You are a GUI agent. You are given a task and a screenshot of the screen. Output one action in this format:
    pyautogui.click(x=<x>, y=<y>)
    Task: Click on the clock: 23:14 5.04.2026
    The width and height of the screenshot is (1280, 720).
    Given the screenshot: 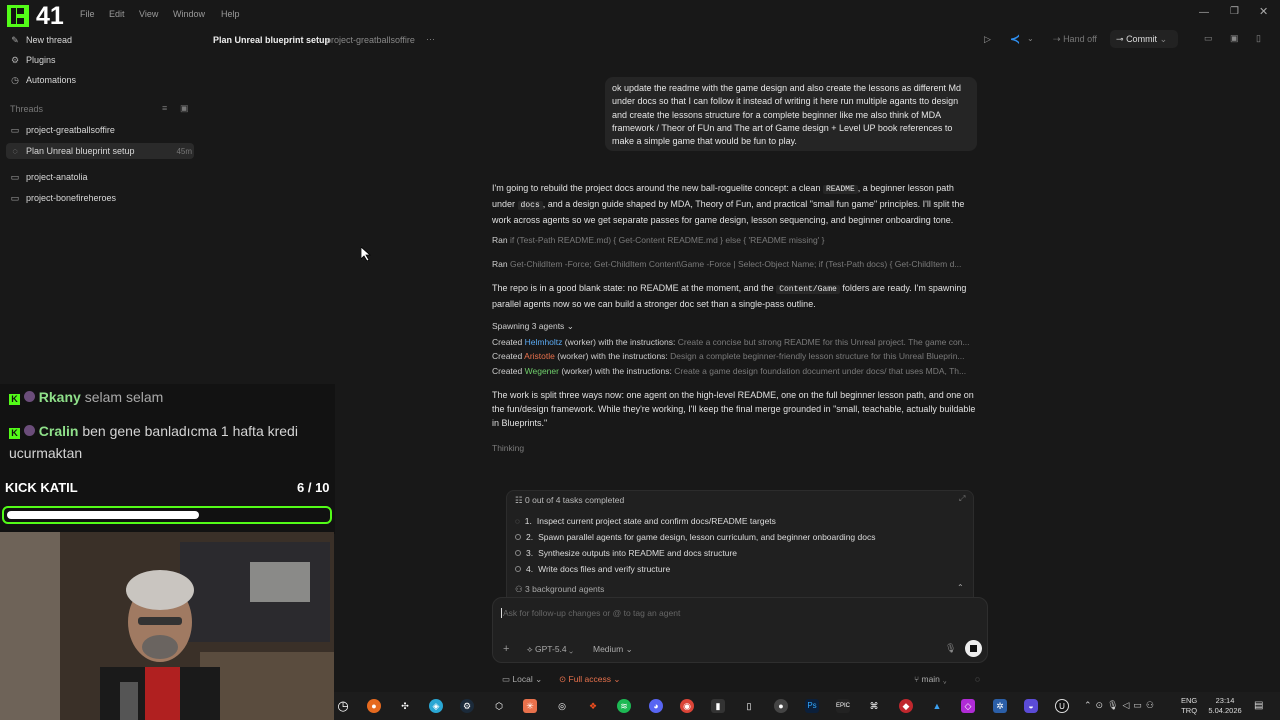 What is the action you would take?
    pyautogui.click(x=1225, y=706)
    